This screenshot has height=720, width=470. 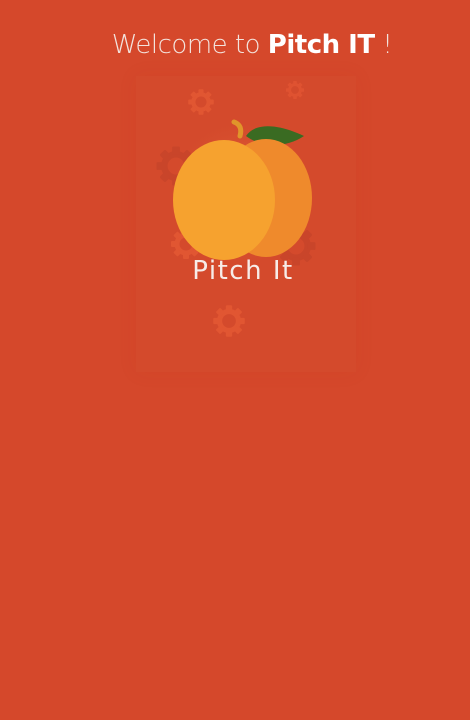 What do you see at coordinates (383, 45) in the screenshot?
I see `welcome-suffix: !` at bounding box center [383, 45].